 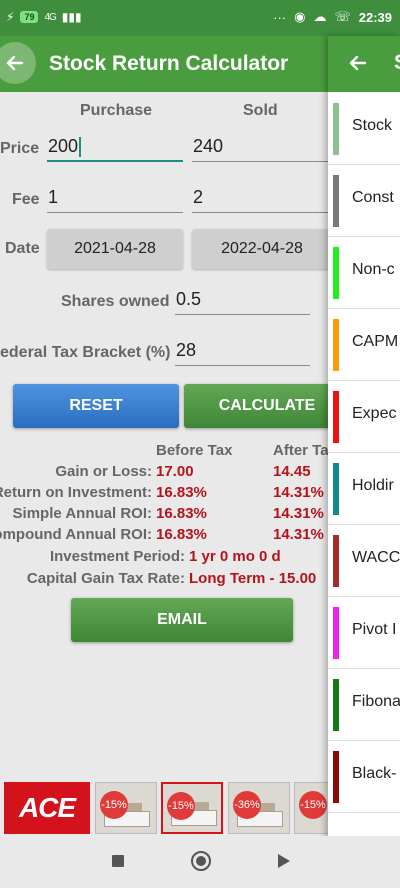 What do you see at coordinates (181, 534) in the screenshot?
I see `compound-annual-roi-before: 16.83%` at bounding box center [181, 534].